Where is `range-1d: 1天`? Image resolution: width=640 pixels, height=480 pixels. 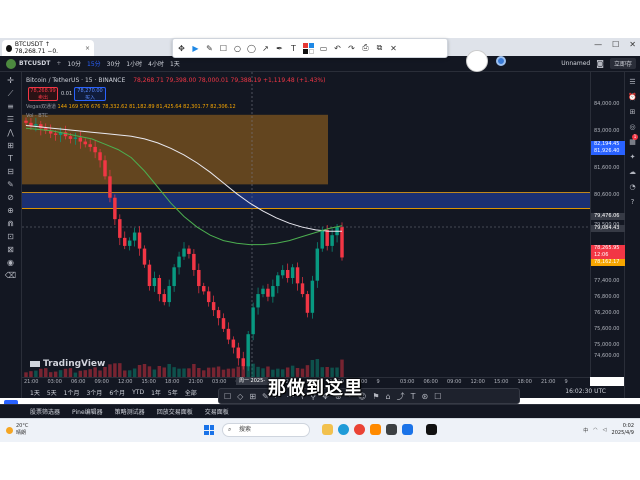
range-1d: 1天 is located at coordinates (35, 392).